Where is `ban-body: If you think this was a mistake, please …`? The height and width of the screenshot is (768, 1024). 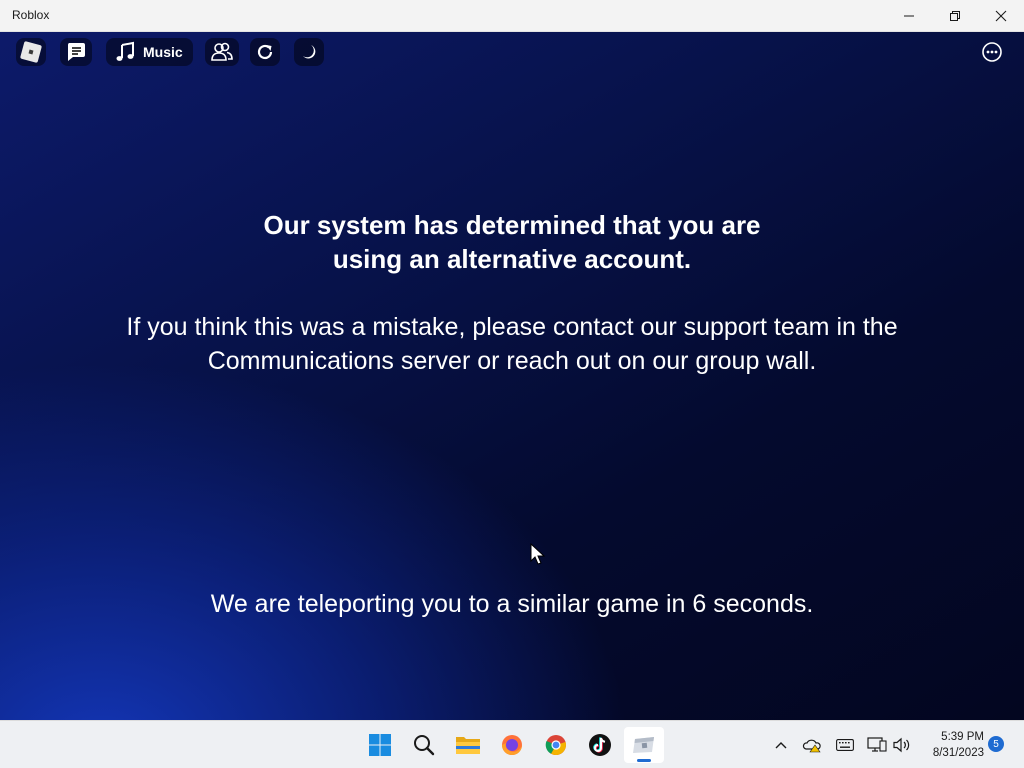 ban-body: If you think this was a mistake, please … is located at coordinates (512, 344).